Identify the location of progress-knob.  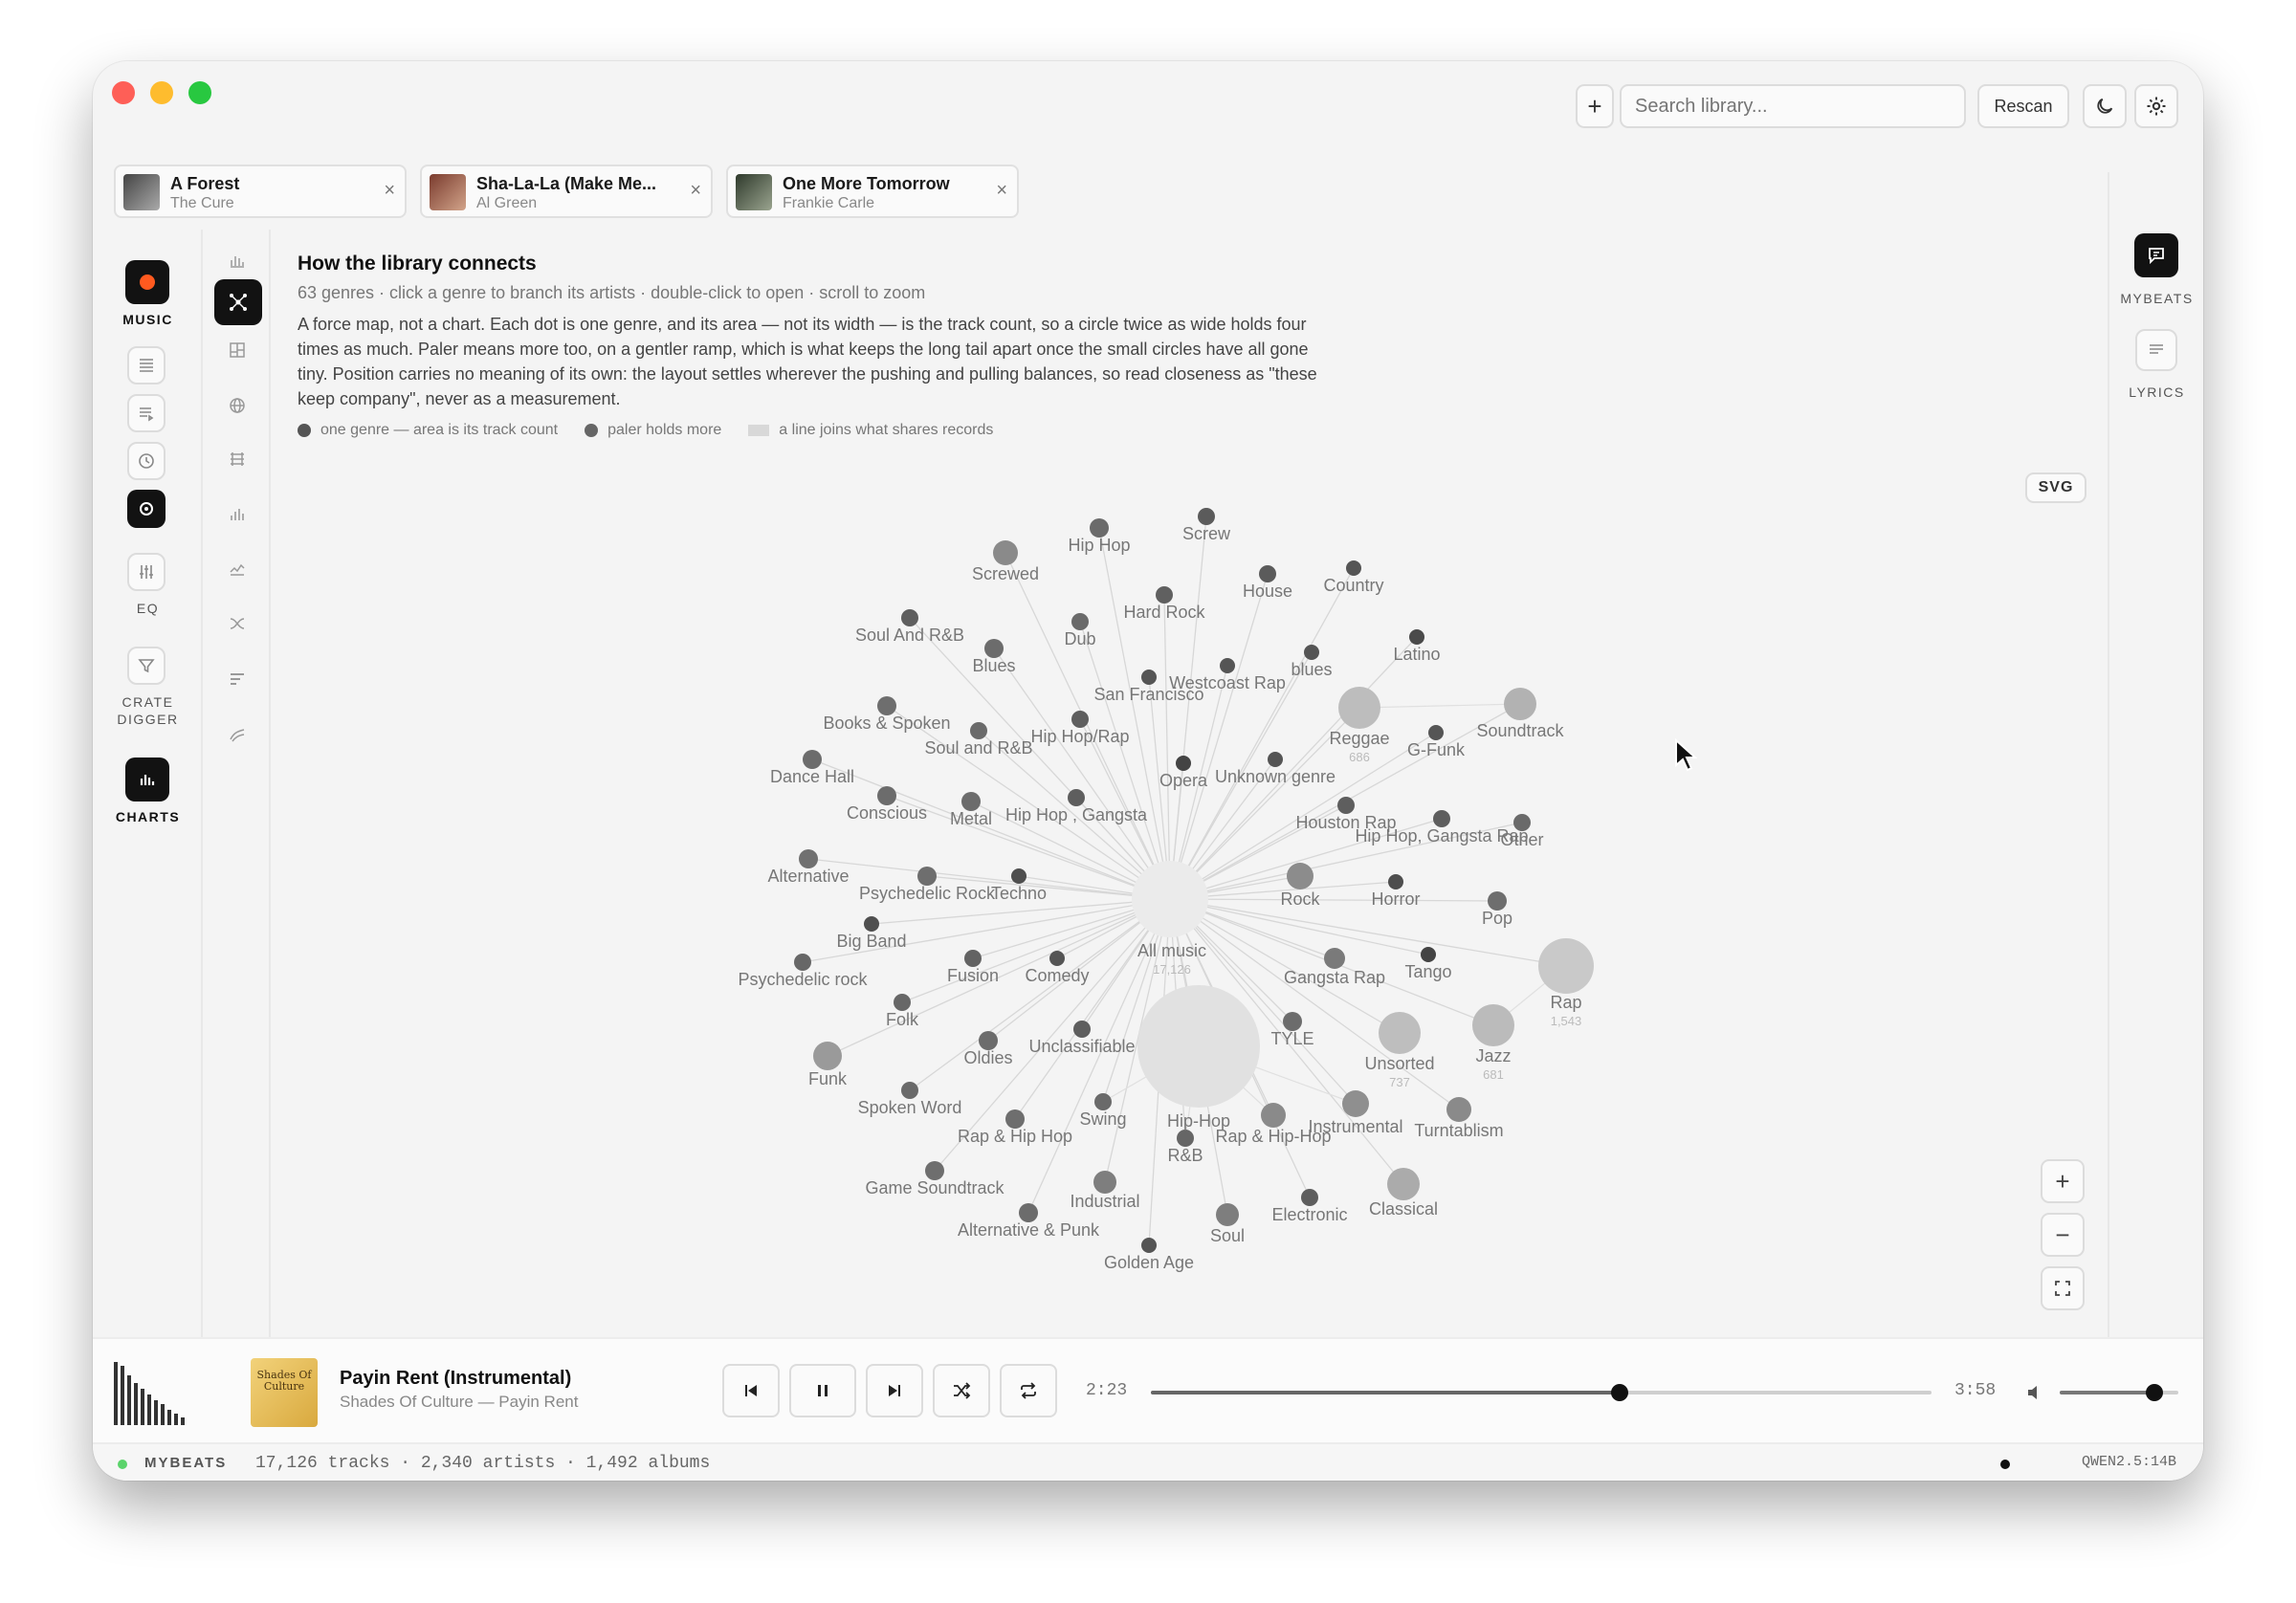
(1619, 1393).